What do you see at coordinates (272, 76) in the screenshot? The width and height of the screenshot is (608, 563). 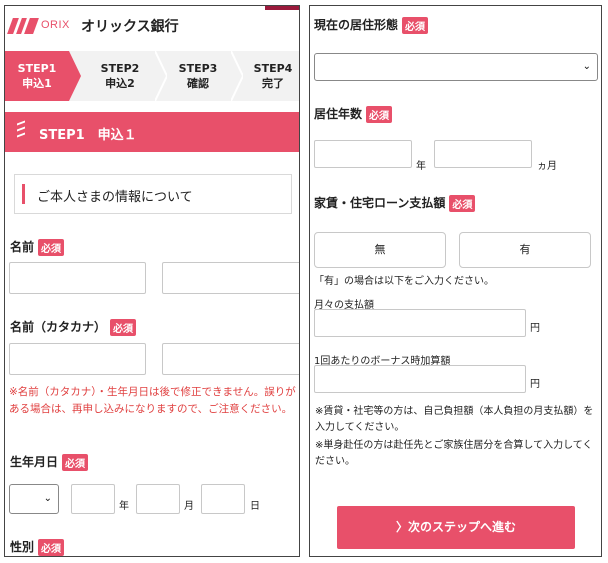 I see `step-4: STEP4 完了` at bounding box center [272, 76].